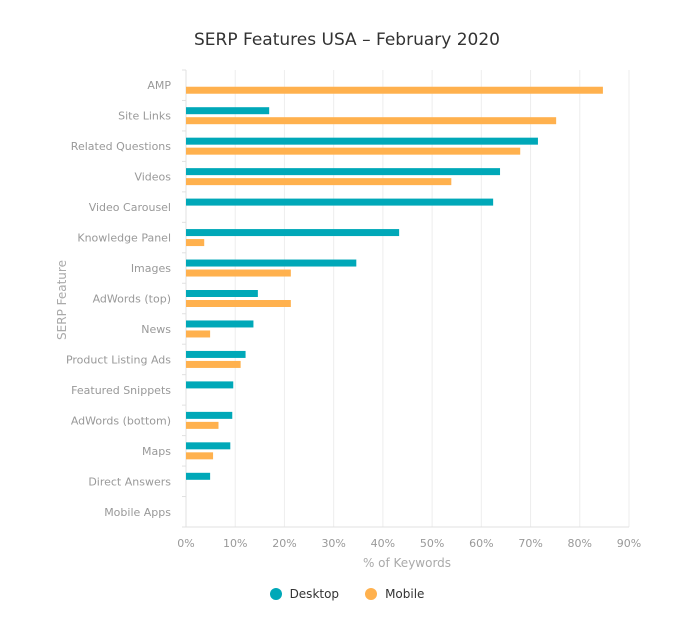 This screenshot has width=694, height=625. What do you see at coordinates (580, 543) in the screenshot?
I see `x-tick-label: 80%` at bounding box center [580, 543].